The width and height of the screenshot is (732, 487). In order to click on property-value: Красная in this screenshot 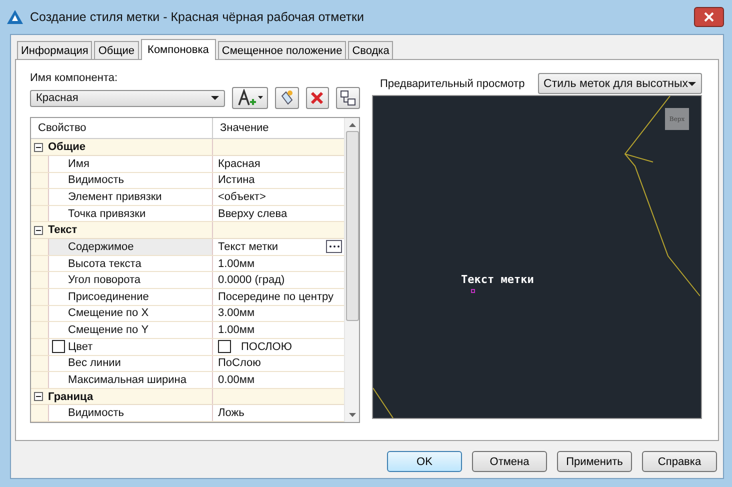, I will do `click(239, 164)`.